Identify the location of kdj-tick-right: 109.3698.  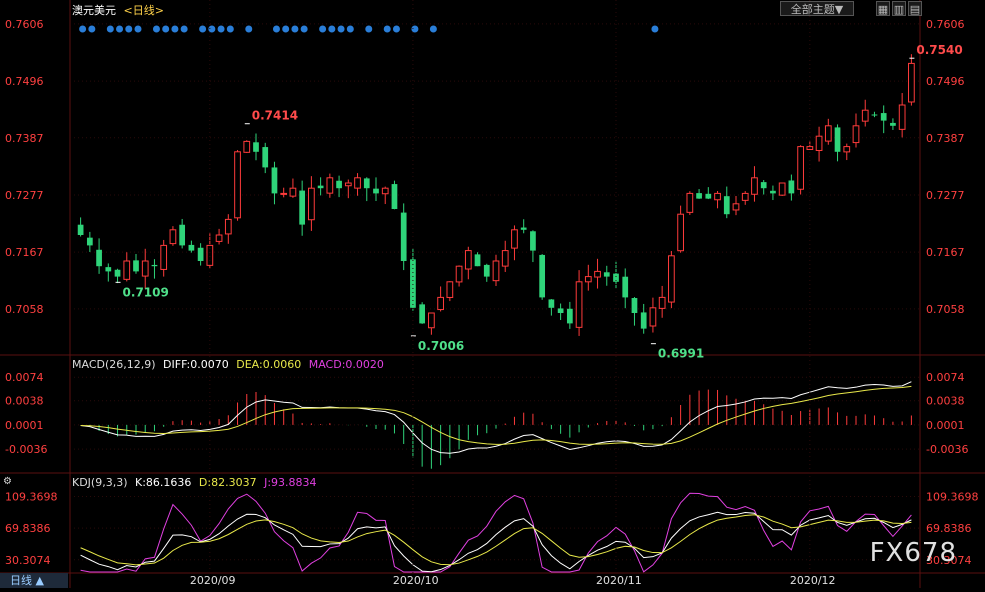
(952, 497).